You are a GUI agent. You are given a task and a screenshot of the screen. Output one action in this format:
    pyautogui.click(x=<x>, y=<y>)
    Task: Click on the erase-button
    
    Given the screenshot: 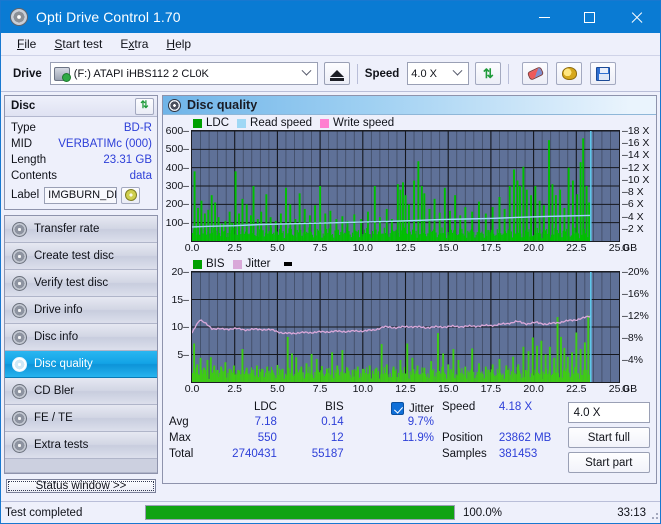 What is the action you would take?
    pyautogui.click(x=535, y=73)
    